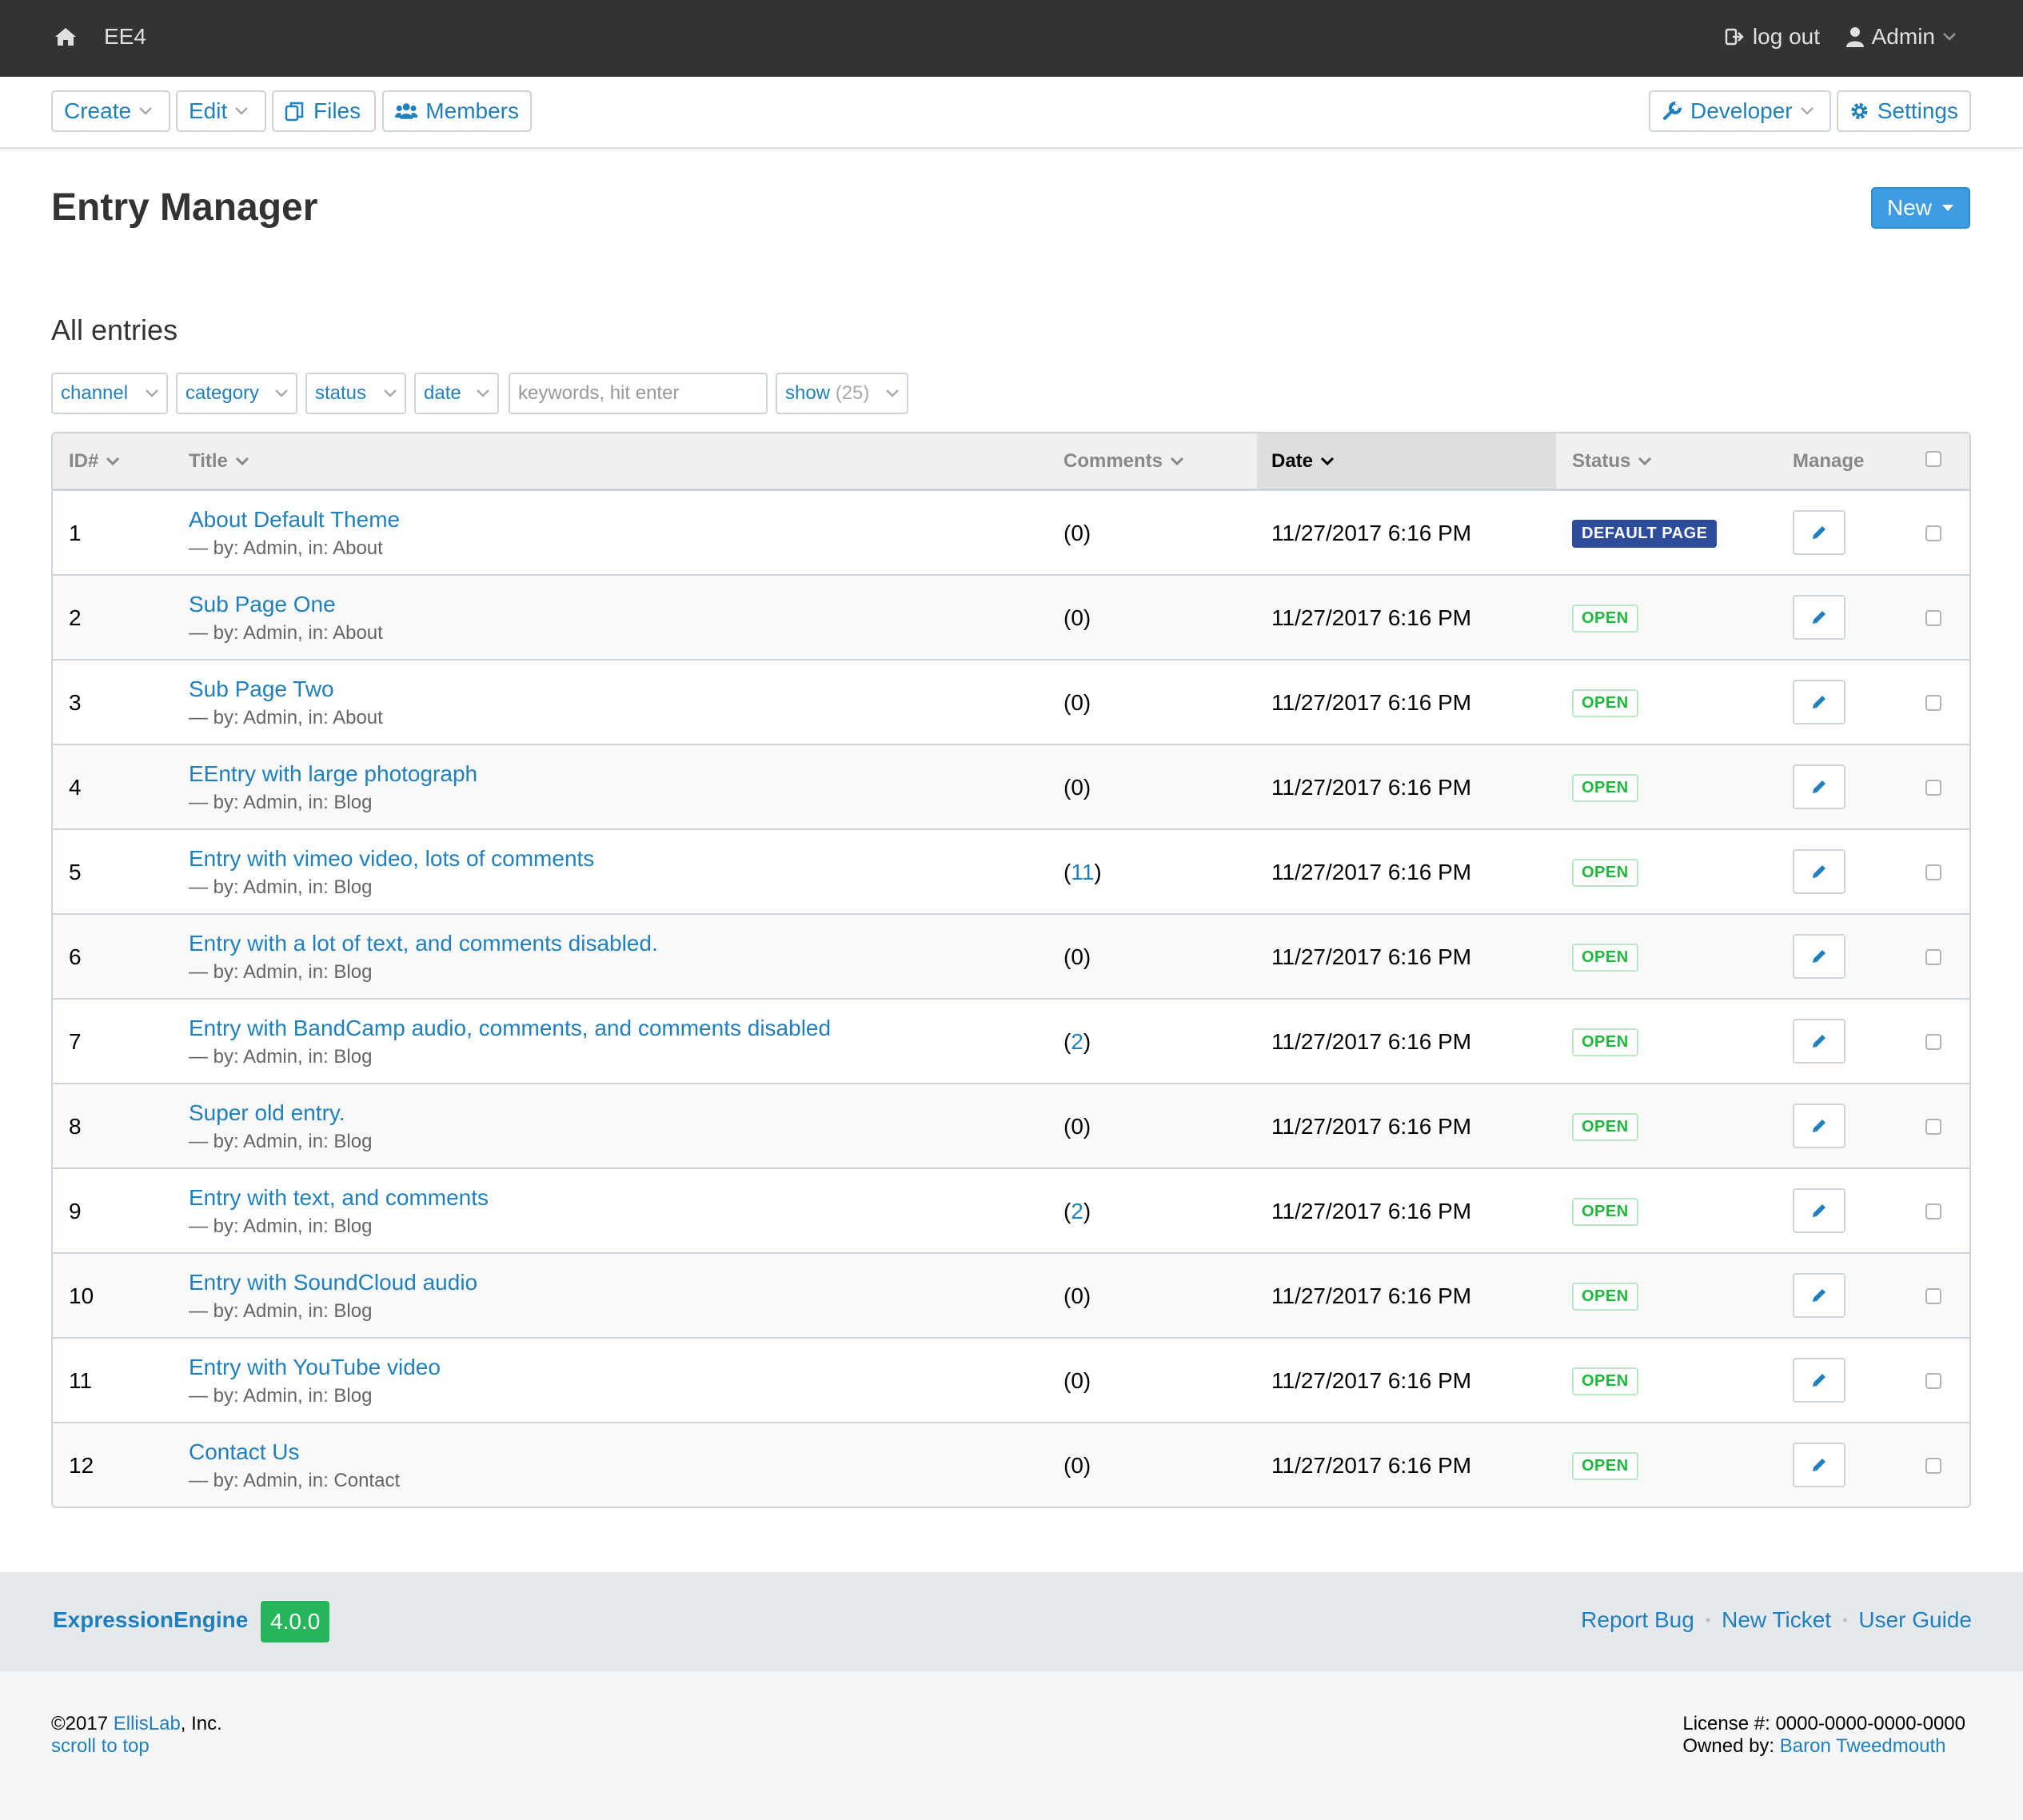 This screenshot has height=1820, width=2023. Describe the element at coordinates (150, 1620) in the screenshot. I see `brand-link: ExpressionEngine` at that location.